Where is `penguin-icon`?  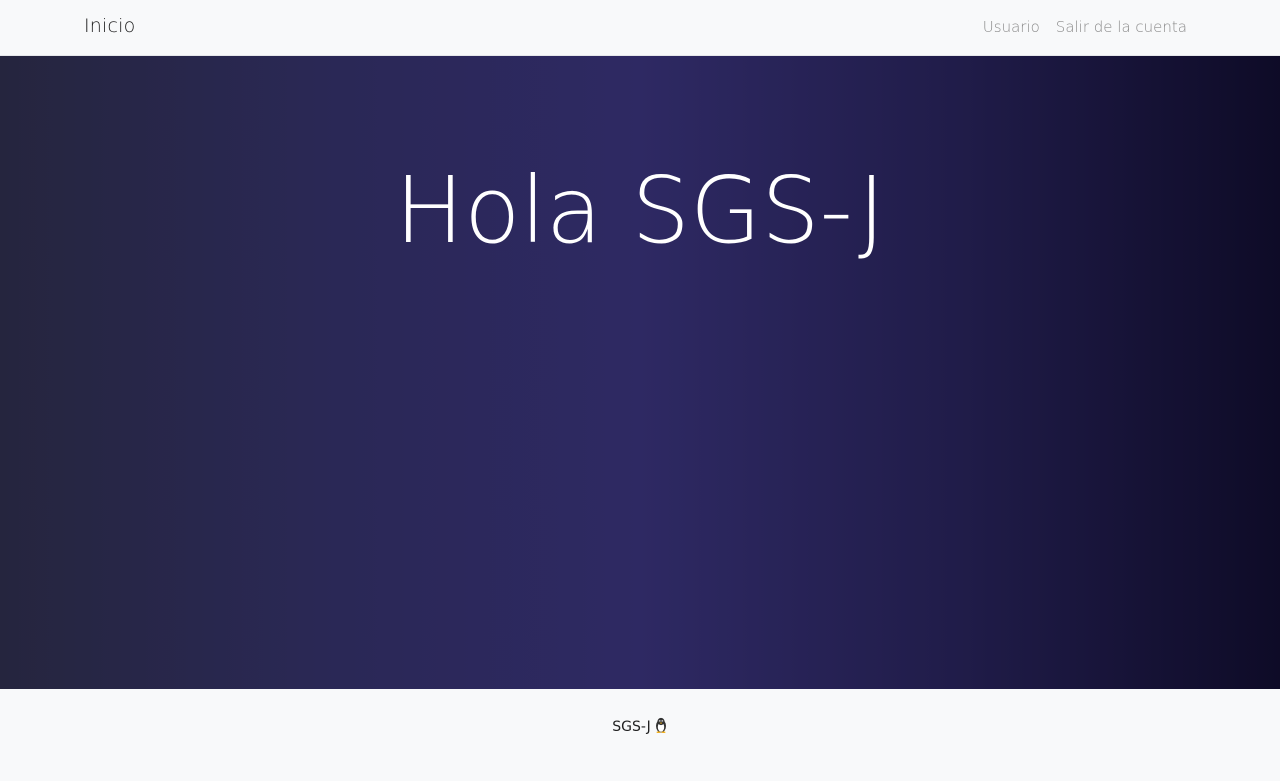 penguin-icon is located at coordinates (661, 727).